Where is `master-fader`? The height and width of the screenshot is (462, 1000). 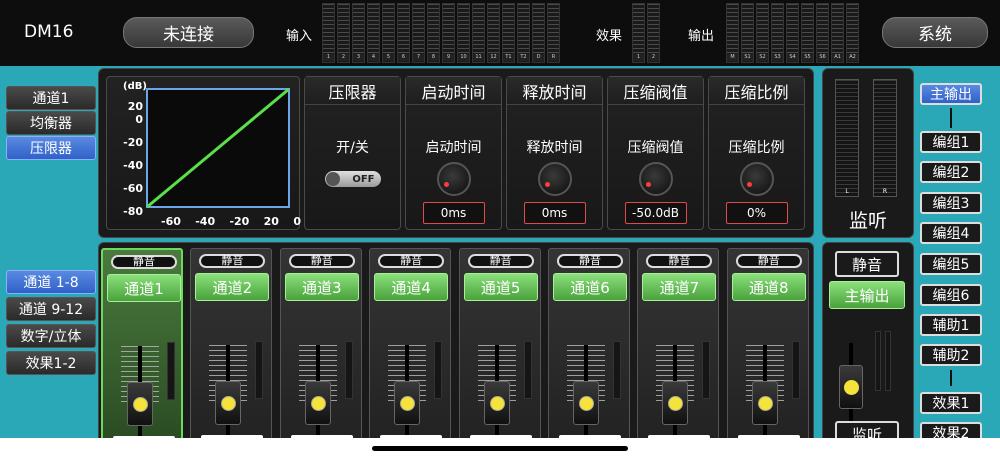
master-fader is located at coordinates (851, 387).